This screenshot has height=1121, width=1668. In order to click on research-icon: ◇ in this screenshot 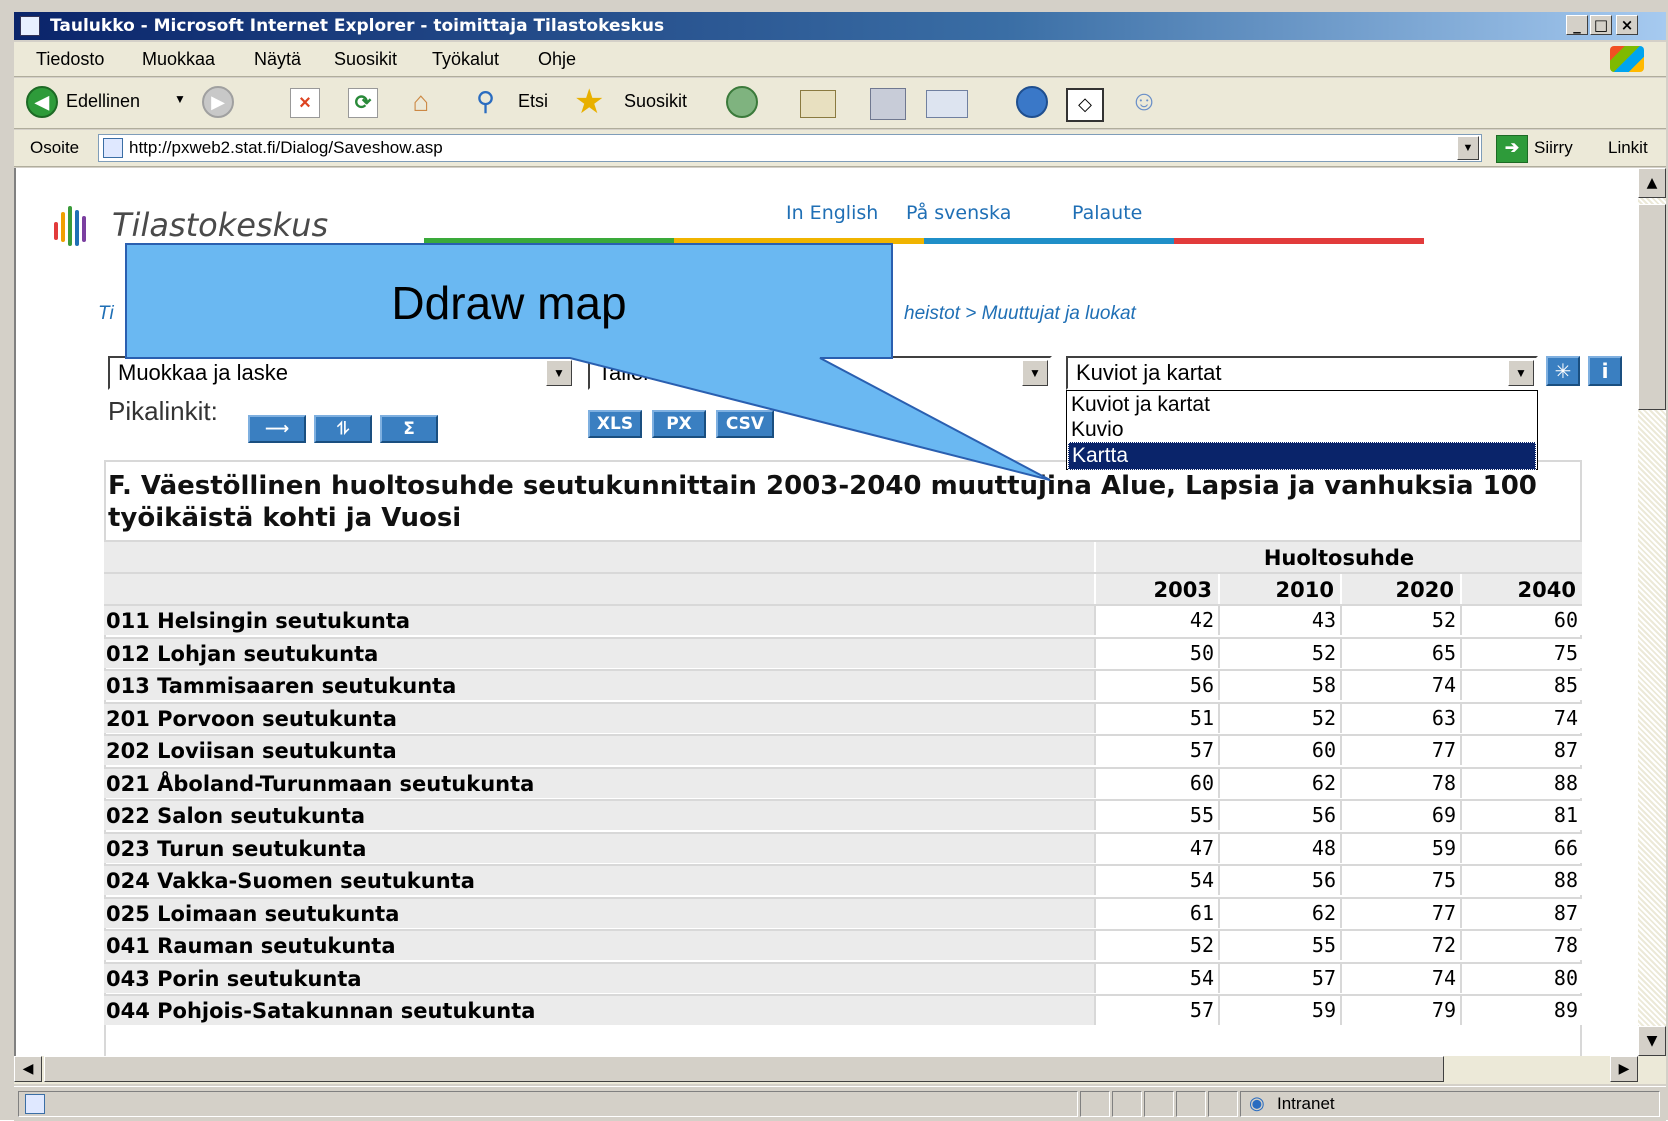, I will do `click(1085, 105)`.